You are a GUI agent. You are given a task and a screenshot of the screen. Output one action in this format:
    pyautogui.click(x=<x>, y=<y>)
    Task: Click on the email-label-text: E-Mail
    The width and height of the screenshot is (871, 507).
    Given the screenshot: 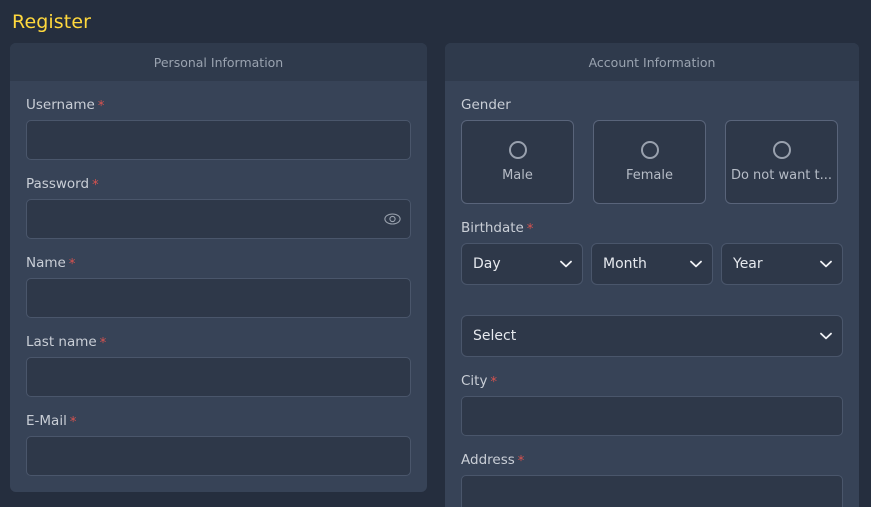 What is the action you would take?
    pyautogui.click(x=46, y=421)
    